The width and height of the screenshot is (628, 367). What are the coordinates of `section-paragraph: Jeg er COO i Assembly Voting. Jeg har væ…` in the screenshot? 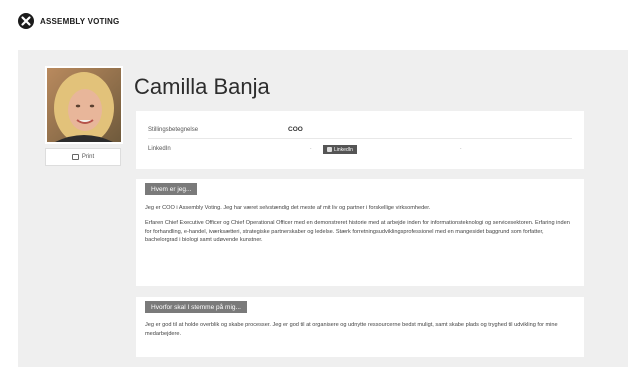 It's located at (288, 208).